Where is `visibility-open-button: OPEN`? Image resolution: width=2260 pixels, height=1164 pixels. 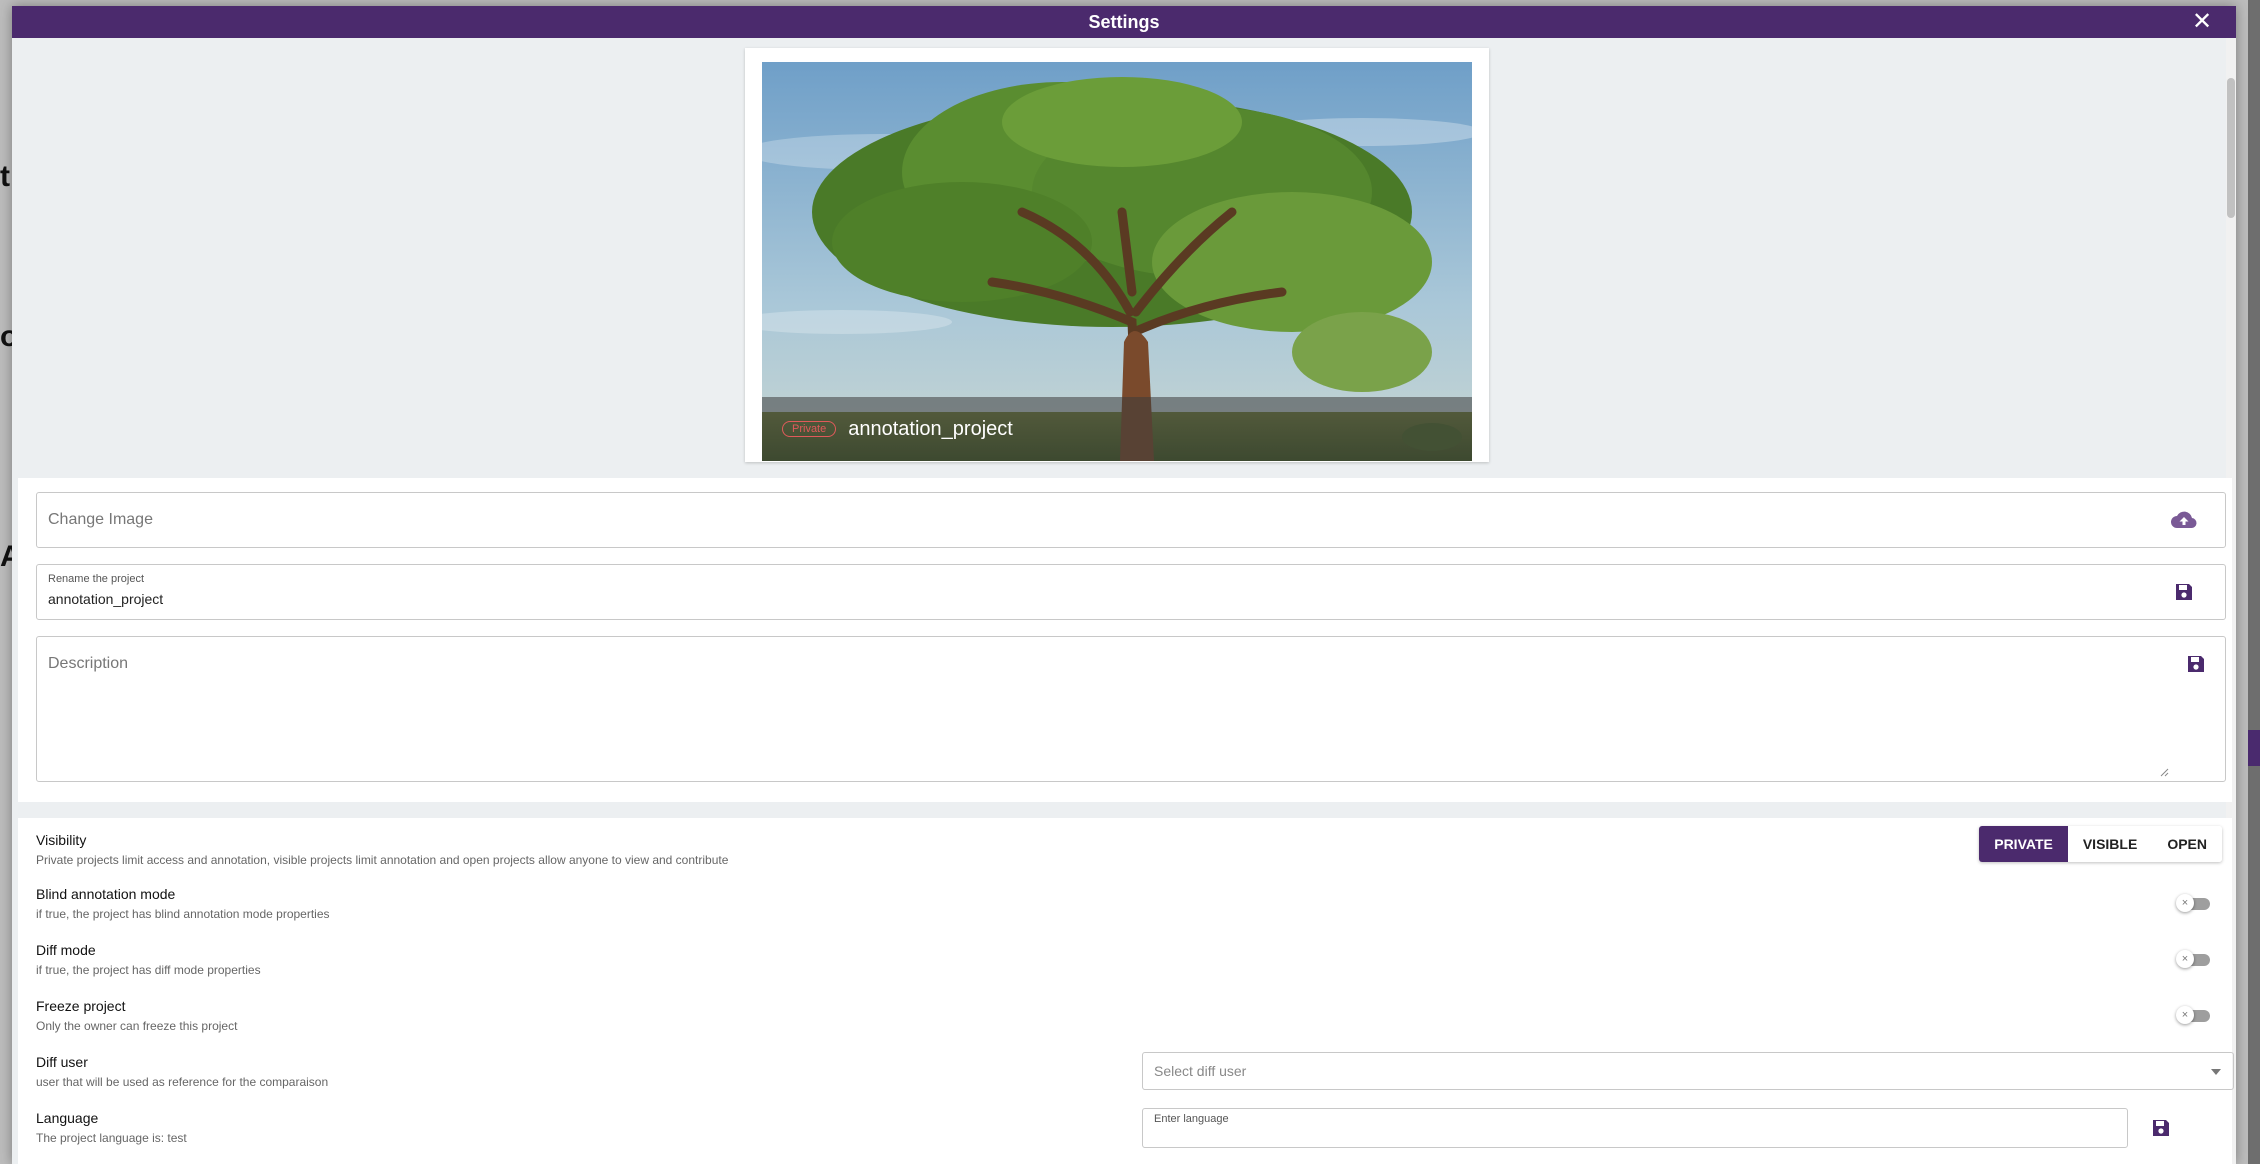
visibility-open-button: OPEN is located at coordinates (2187, 844).